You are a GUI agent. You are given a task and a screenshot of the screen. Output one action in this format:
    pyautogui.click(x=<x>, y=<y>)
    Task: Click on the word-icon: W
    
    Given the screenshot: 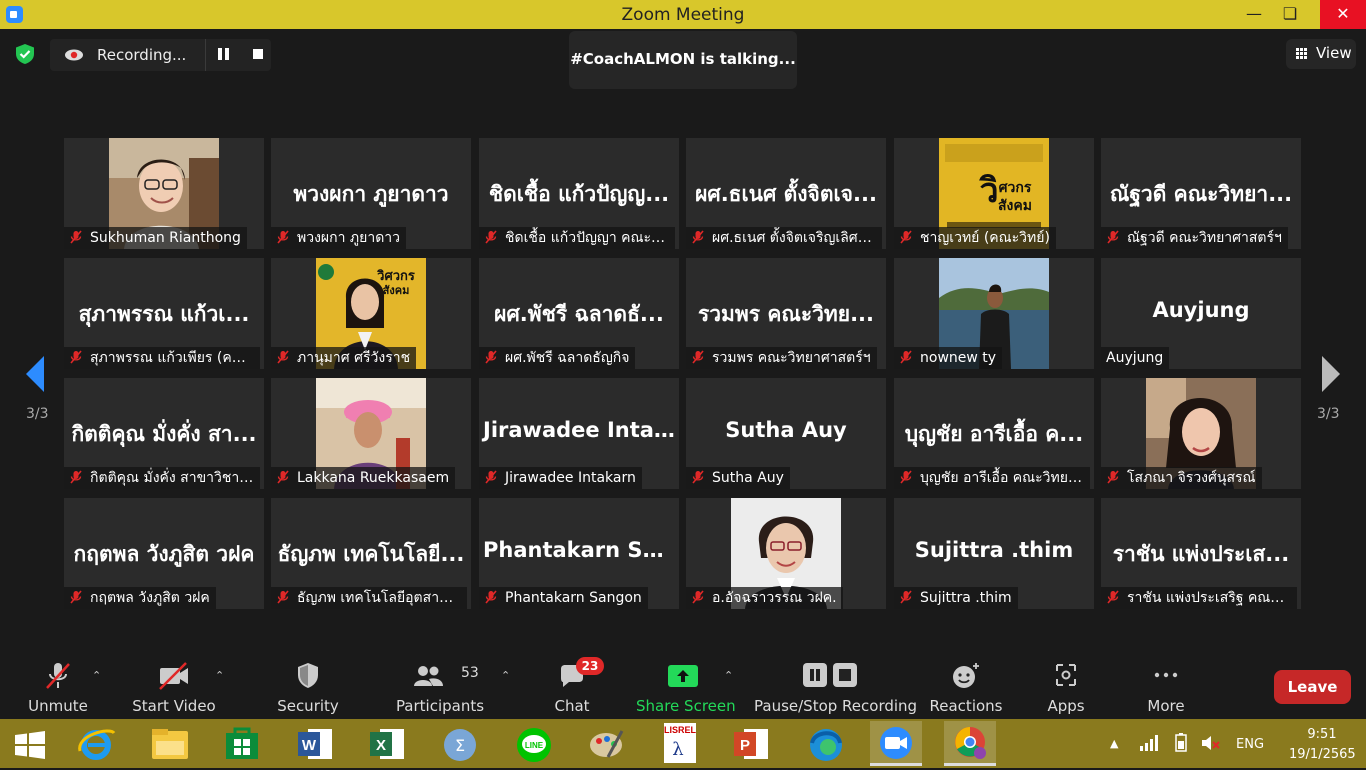 What is the action you would take?
    pyautogui.click(x=316, y=743)
    